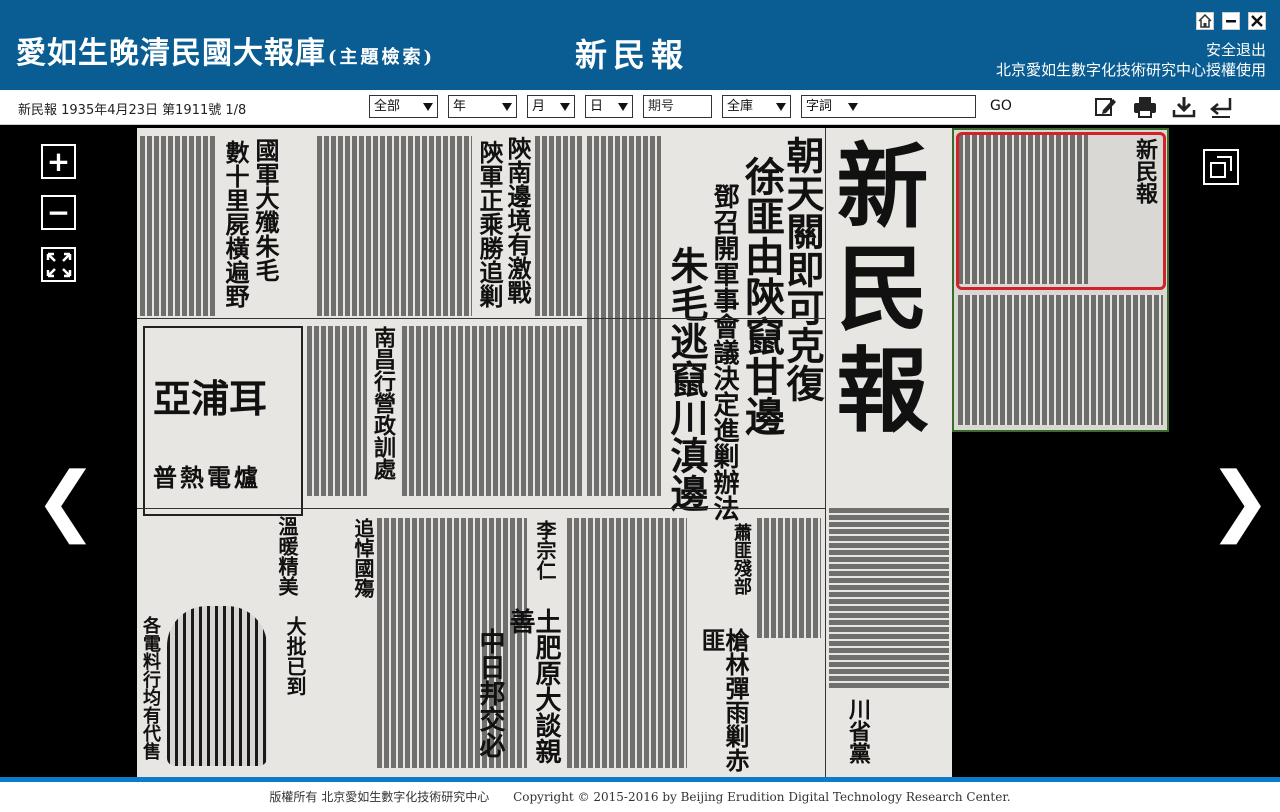 The height and width of the screenshot is (812, 1280). What do you see at coordinates (1106, 107) in the screenshot?
I see `edit-icon` at bounding box center [1106, 107].